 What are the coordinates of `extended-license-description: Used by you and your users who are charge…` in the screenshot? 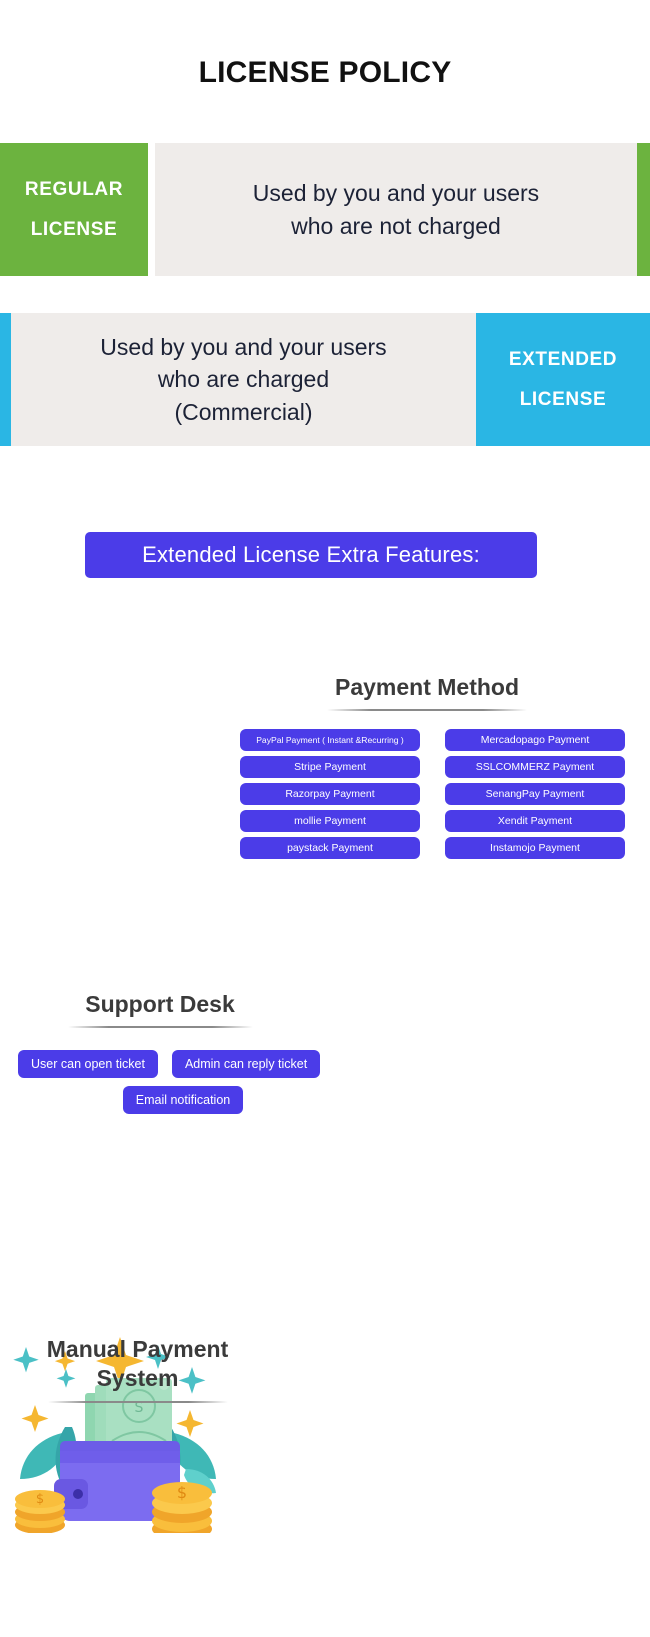 It's located at (243, 379).